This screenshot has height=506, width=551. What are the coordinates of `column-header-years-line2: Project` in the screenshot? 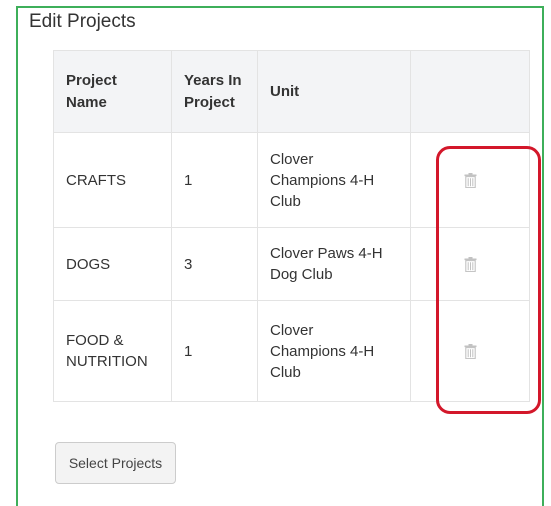 It's located at (209, 102).